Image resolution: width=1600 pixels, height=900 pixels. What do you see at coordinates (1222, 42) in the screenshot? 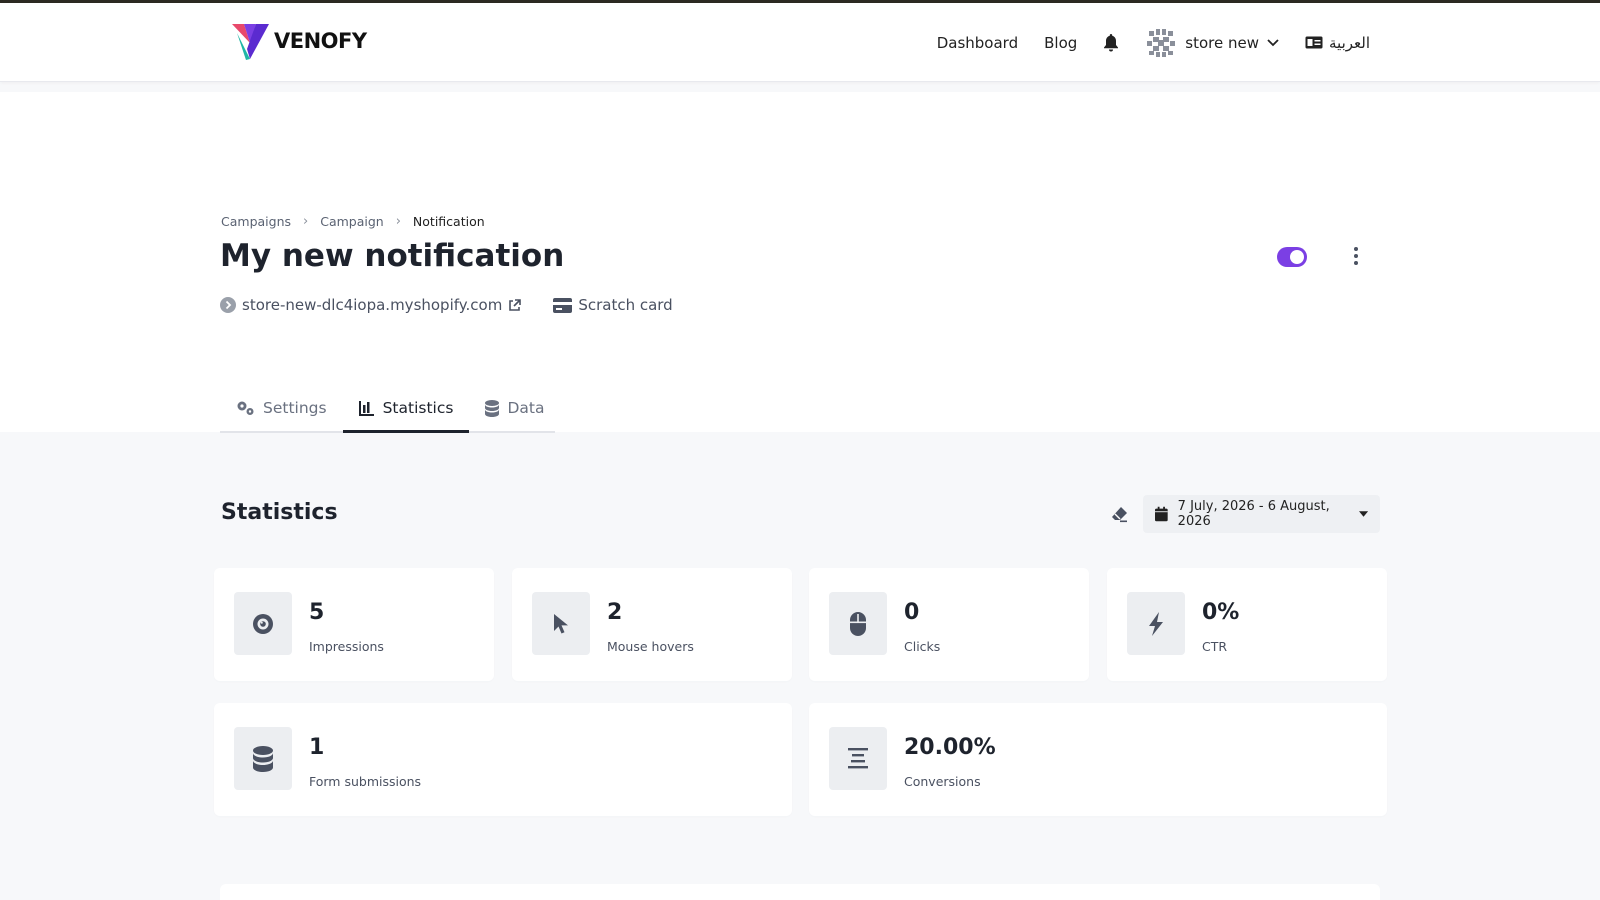
I see `store-name: store new` at bounding box center [1222, 42].